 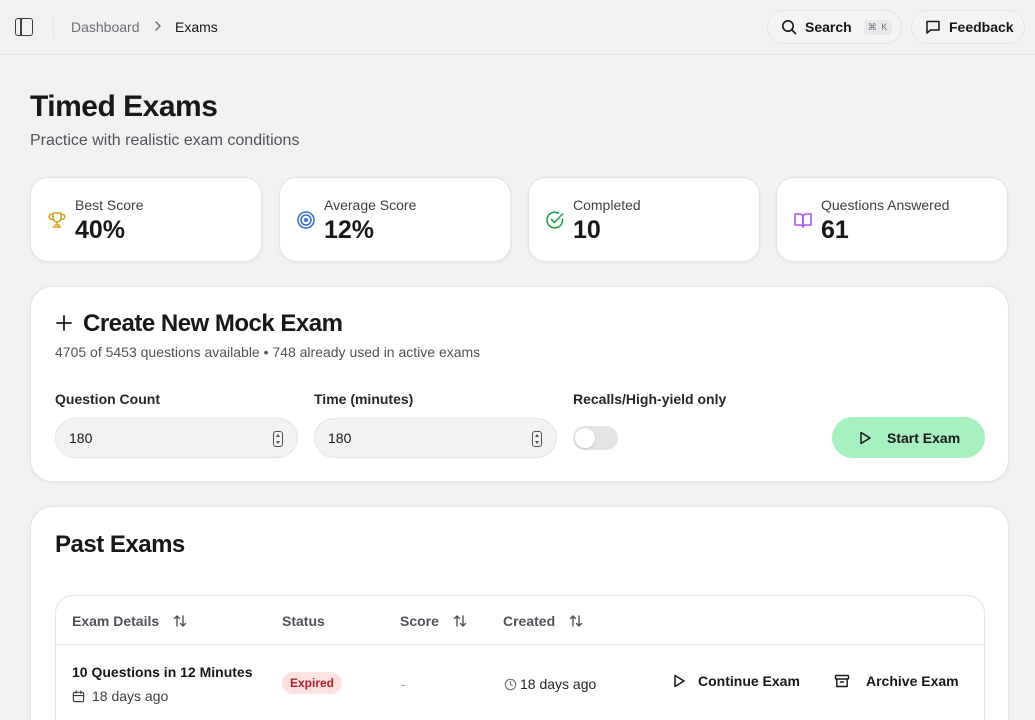 I want to click on stat-card-best-score: Best Score 40%, so click(x=146, y=219).